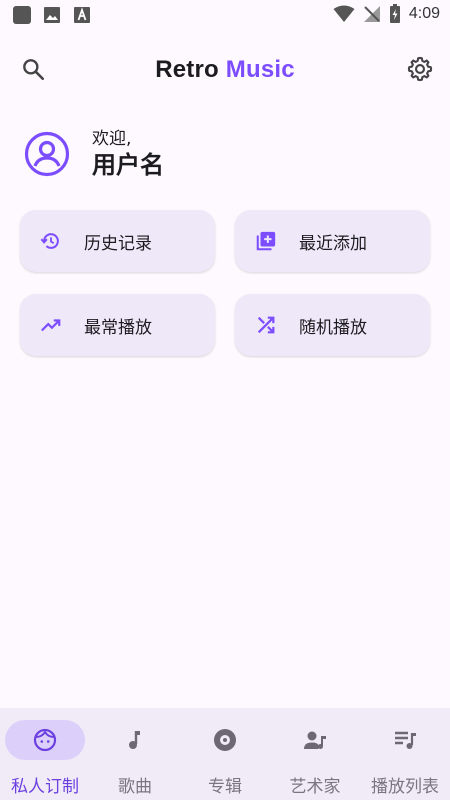 This screenshot has width=450, height=800. Describe the element at coordinates (333, 327) in the screenshot. I see `shuffle-label: 随机播放` at that location.